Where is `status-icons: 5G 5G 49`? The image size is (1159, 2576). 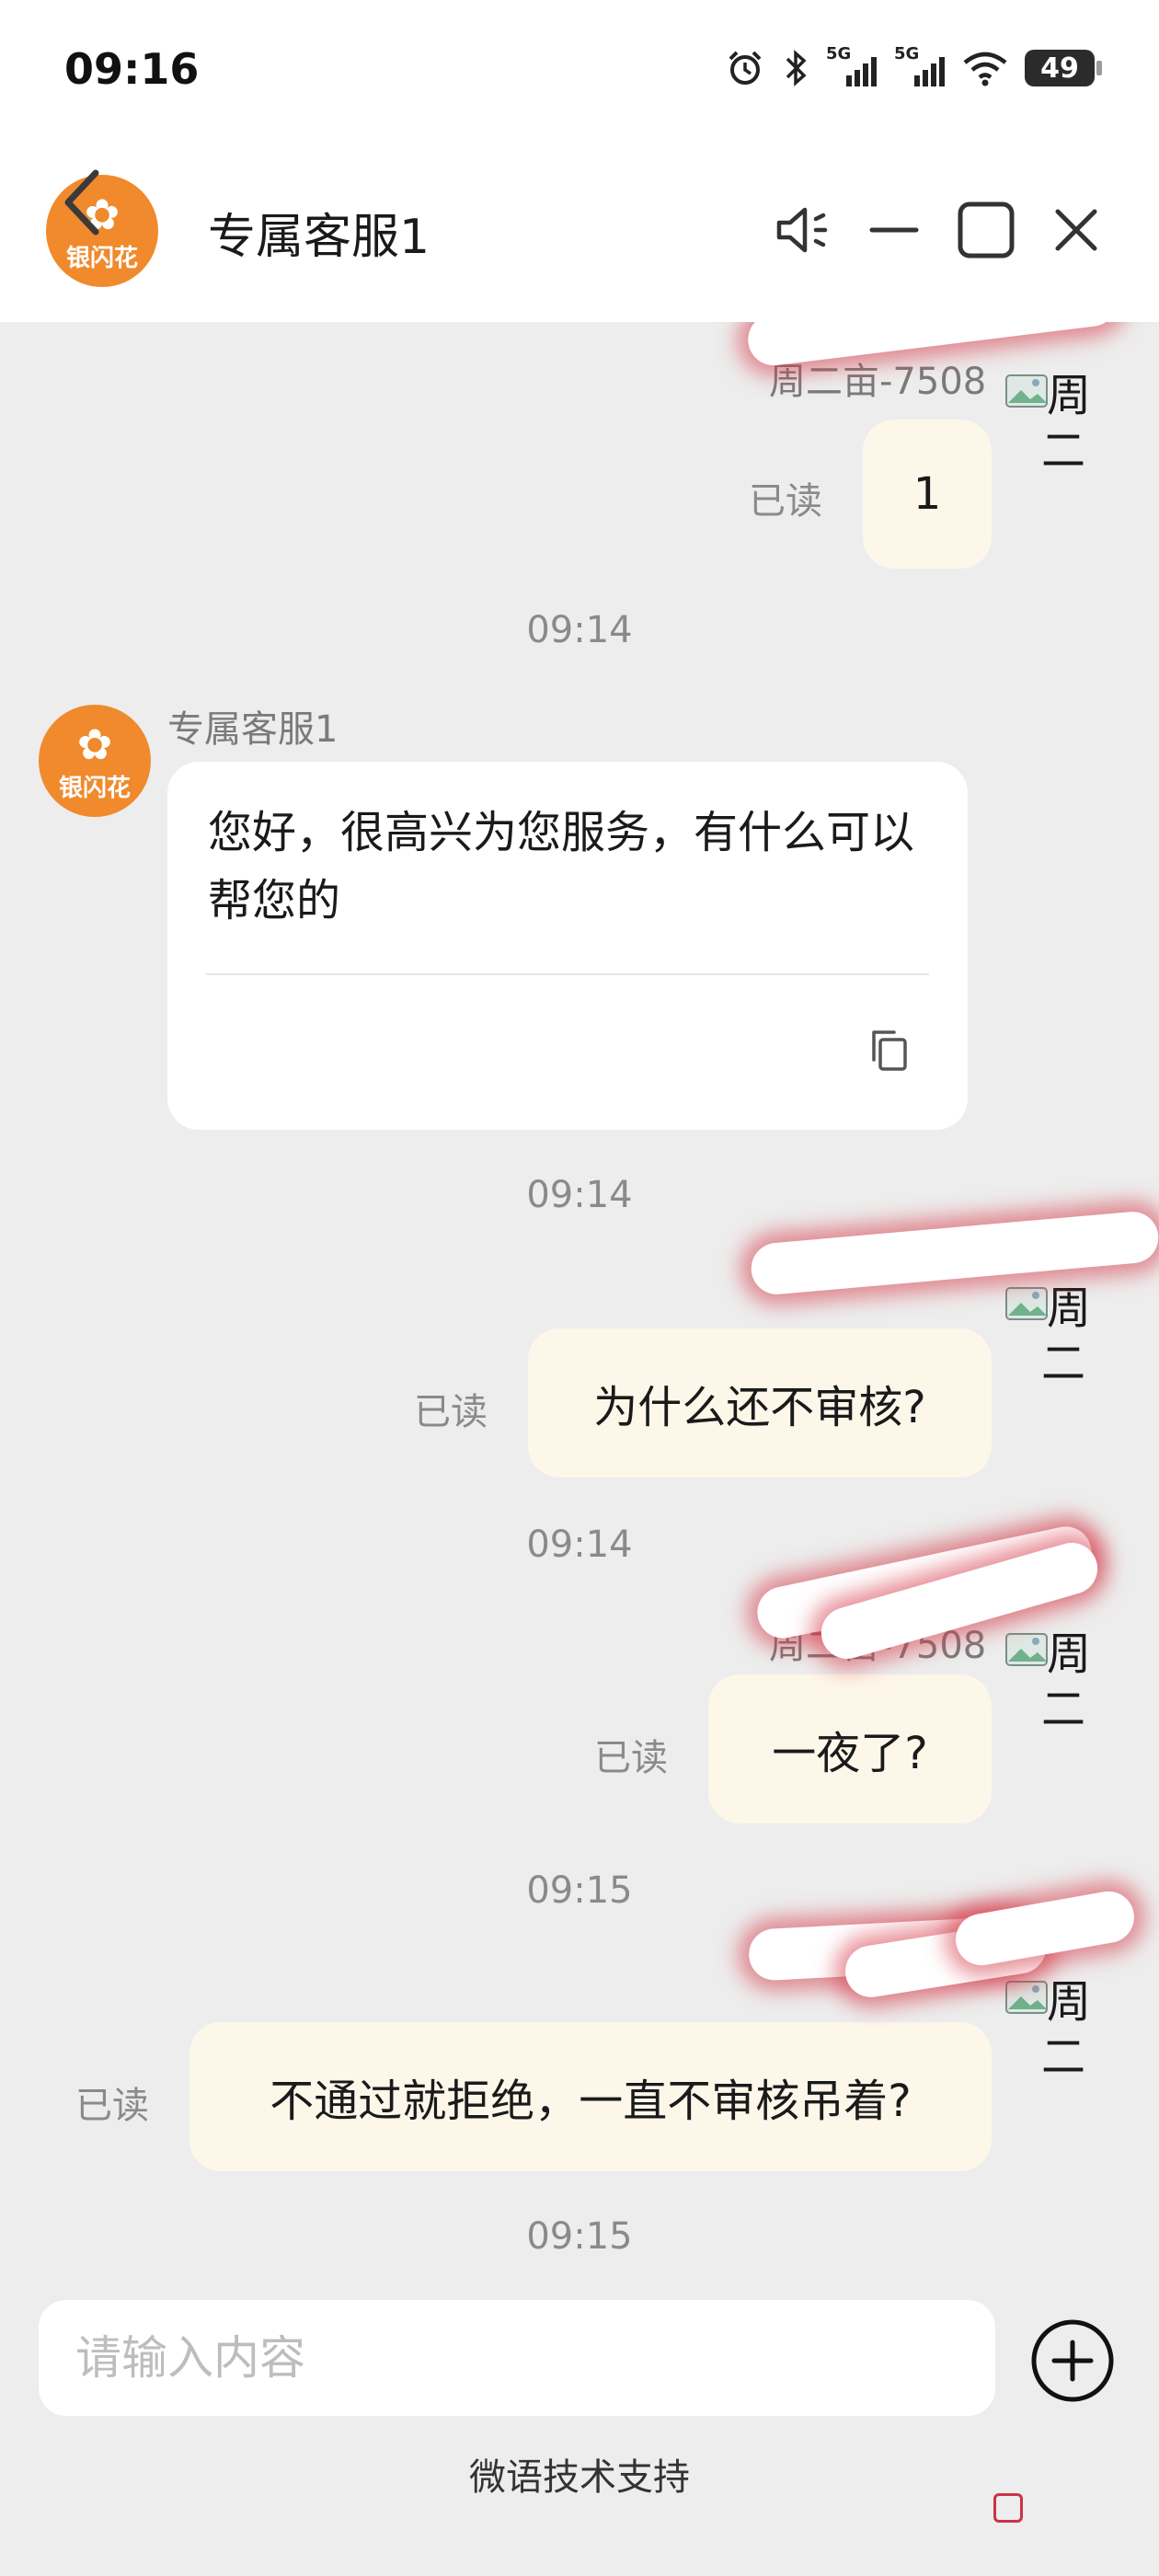 status-icons: 5G 5G 49 is located at coordinates (913, 66).